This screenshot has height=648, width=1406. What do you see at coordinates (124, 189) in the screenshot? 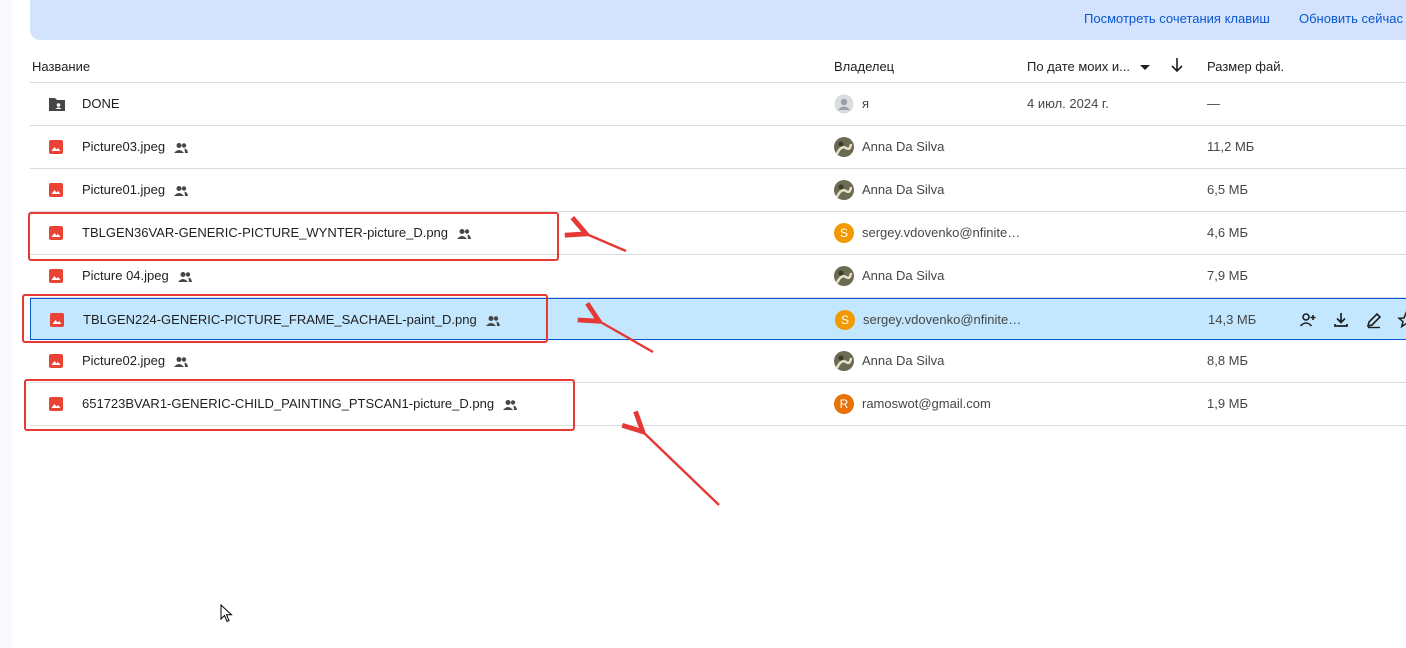
I see `file-name-text: Picture01.jpeg` at bounding box center [124, 189].